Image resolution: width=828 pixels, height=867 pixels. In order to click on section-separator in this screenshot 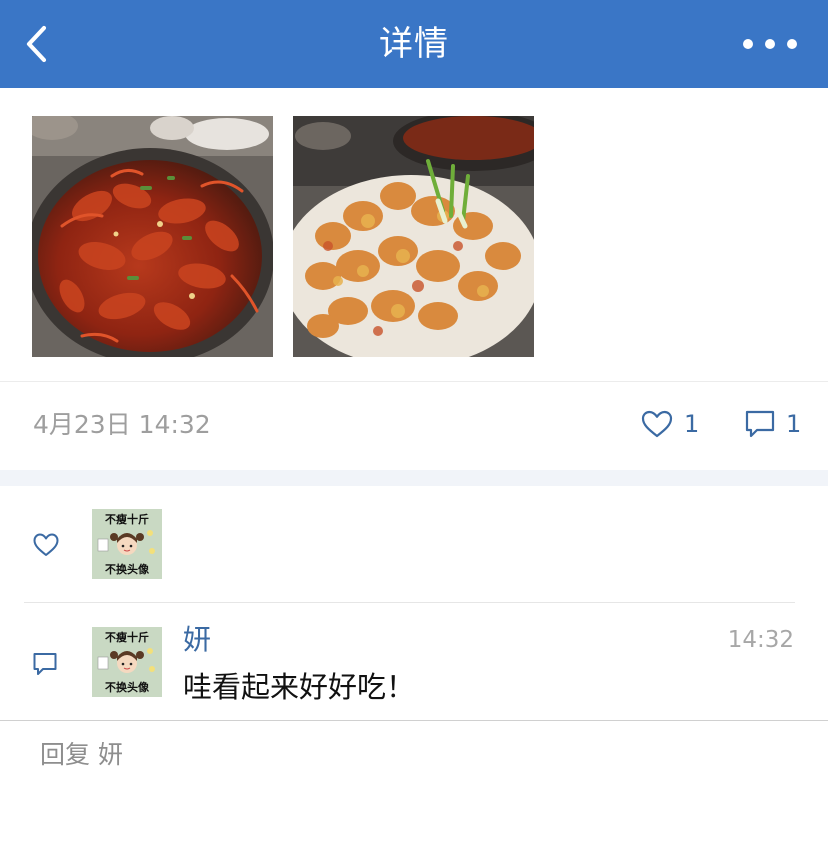, I will do `click(414, 478)`.